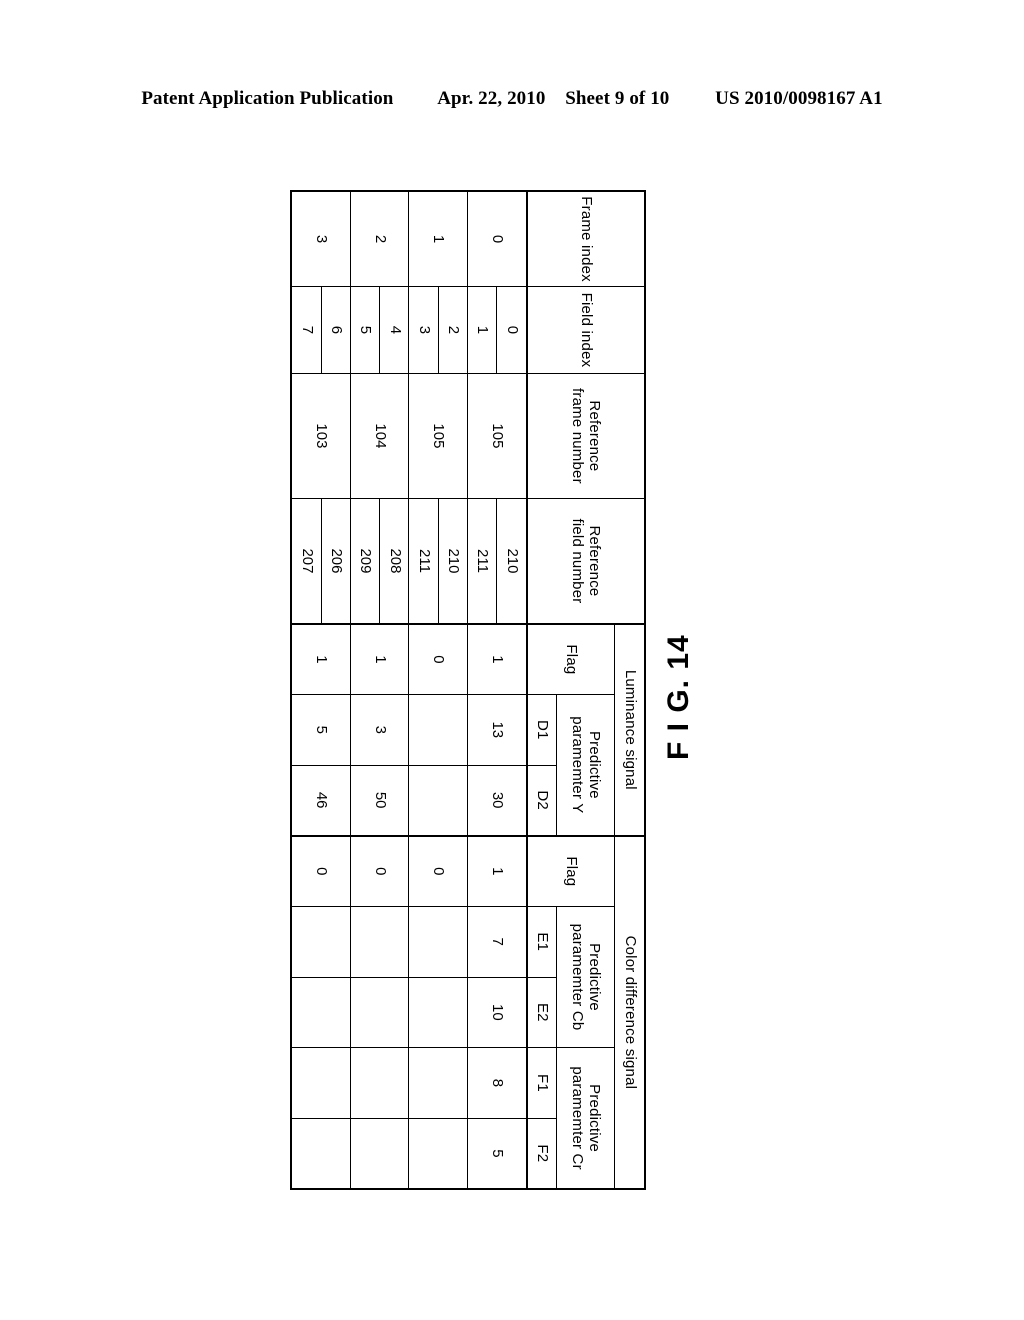 This screenshot has width=1024, height=1320. I want to click on col-header-reference-field-number: Reference field number, so click(585, 561).